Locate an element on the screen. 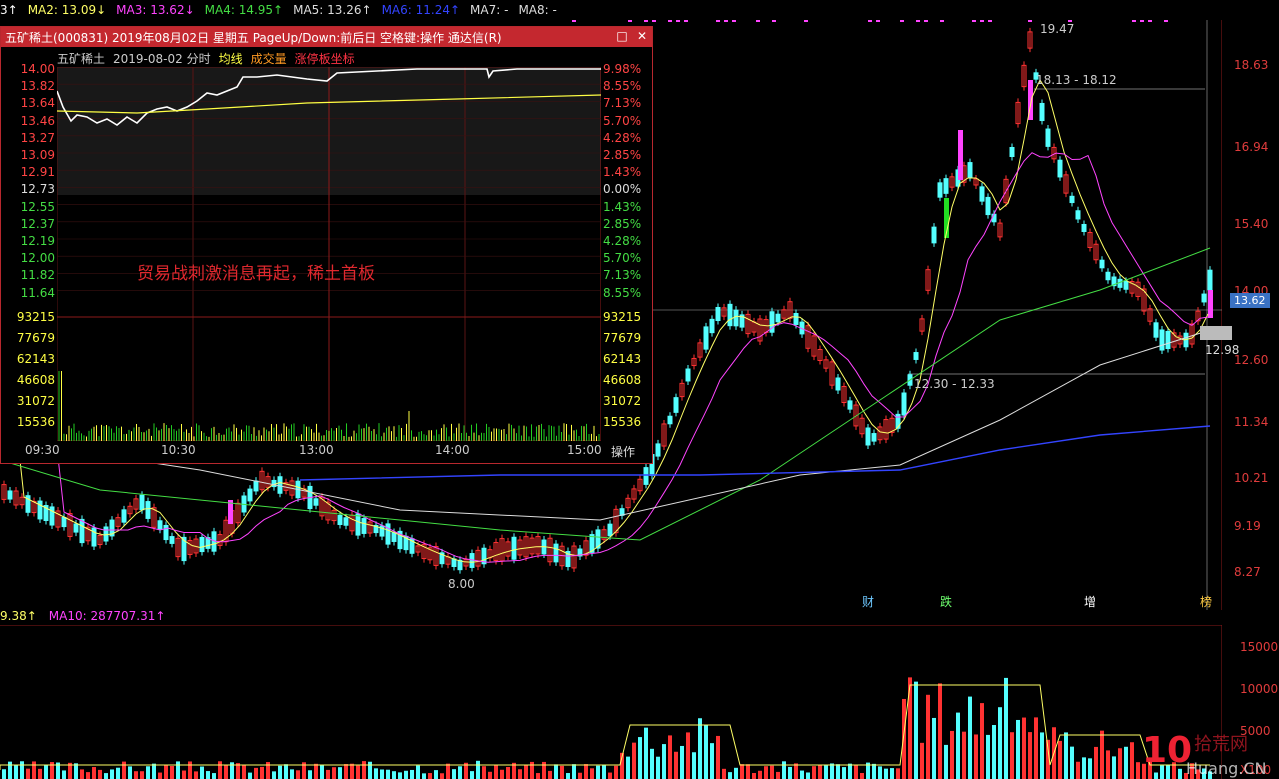 The height and width of the screenshot is (779, 1279). resistance-annotation: 18.13 - 18.12 is located at coordinates (1076, 80).